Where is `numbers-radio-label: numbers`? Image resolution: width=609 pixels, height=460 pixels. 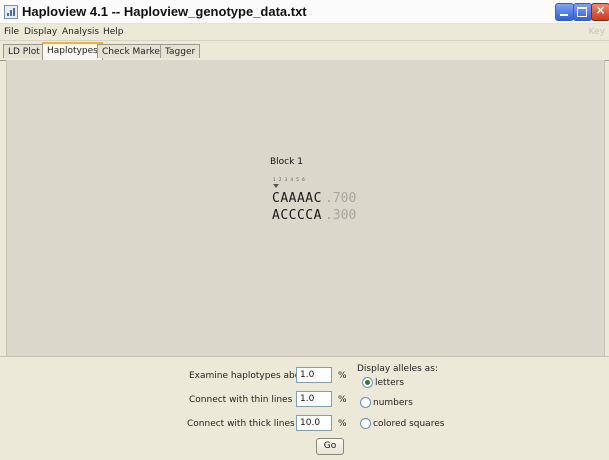 numbers-radio-label: numbers is located at coordinates (393, 403).